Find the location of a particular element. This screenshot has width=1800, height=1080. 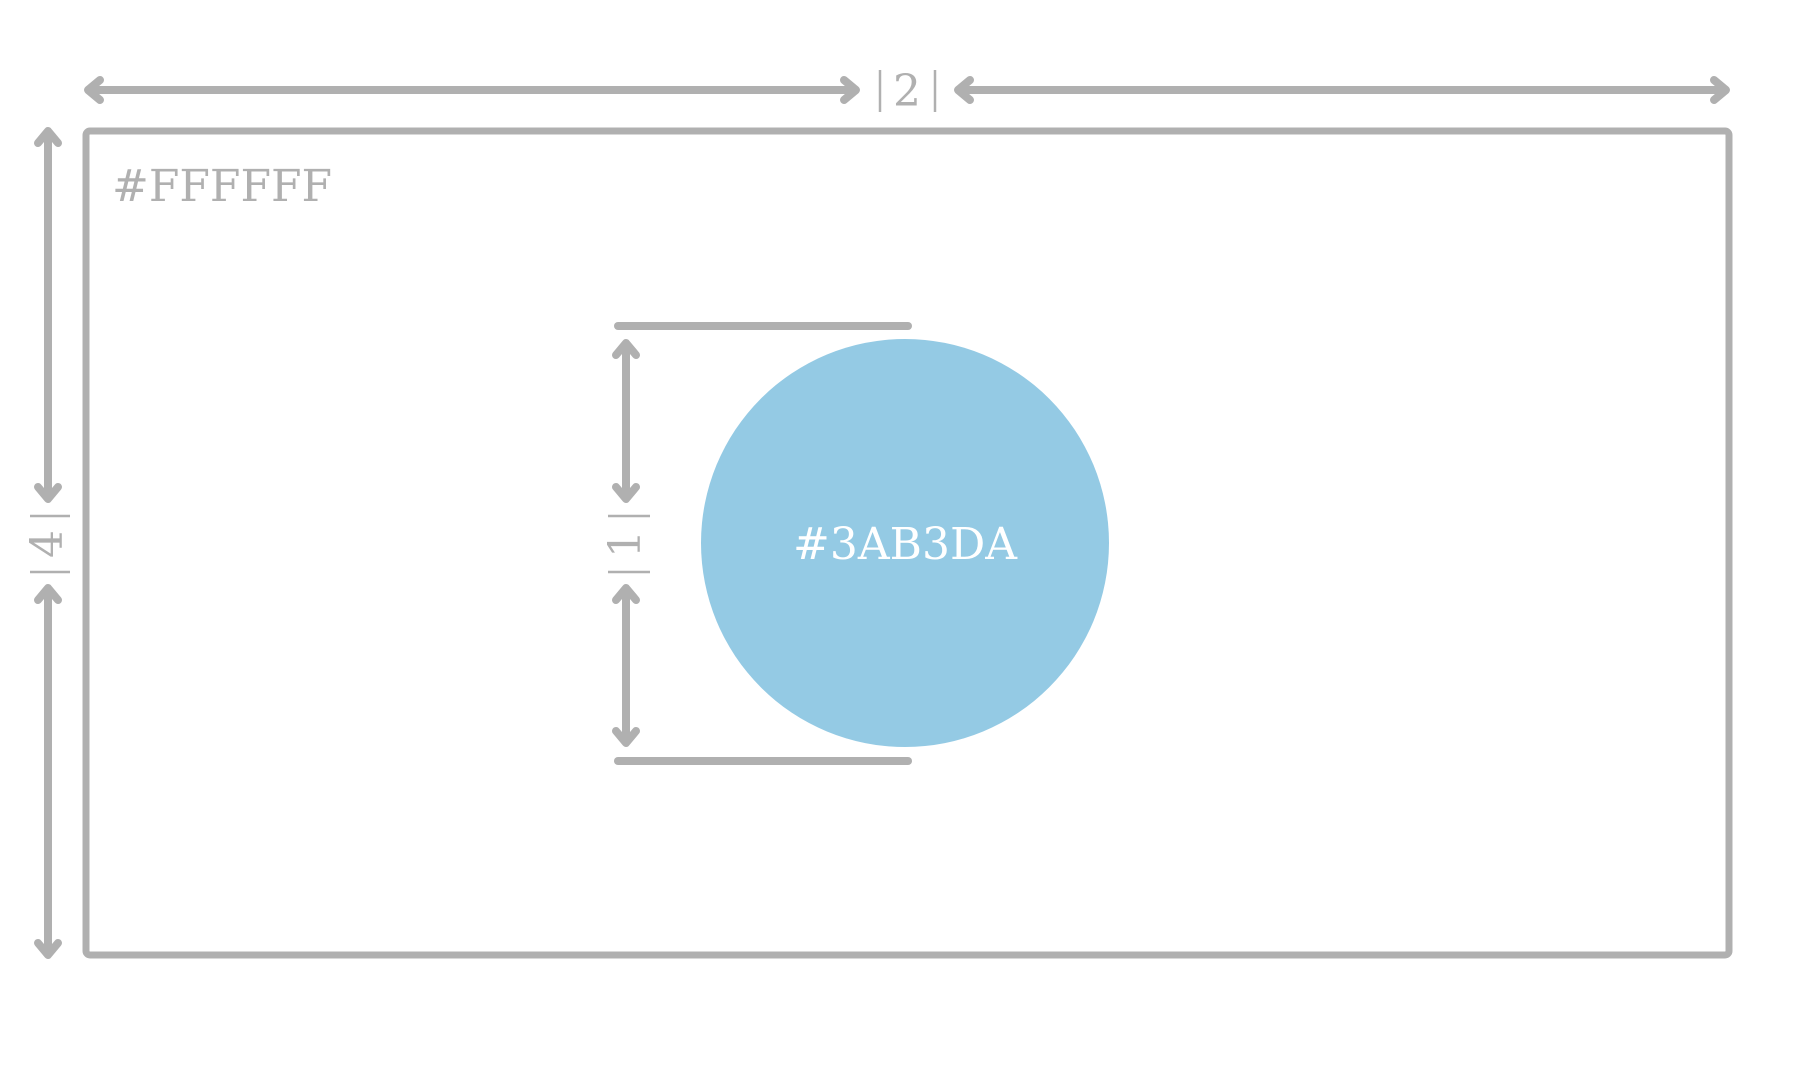

height-label: 4 is located at coordinates (47, 544).